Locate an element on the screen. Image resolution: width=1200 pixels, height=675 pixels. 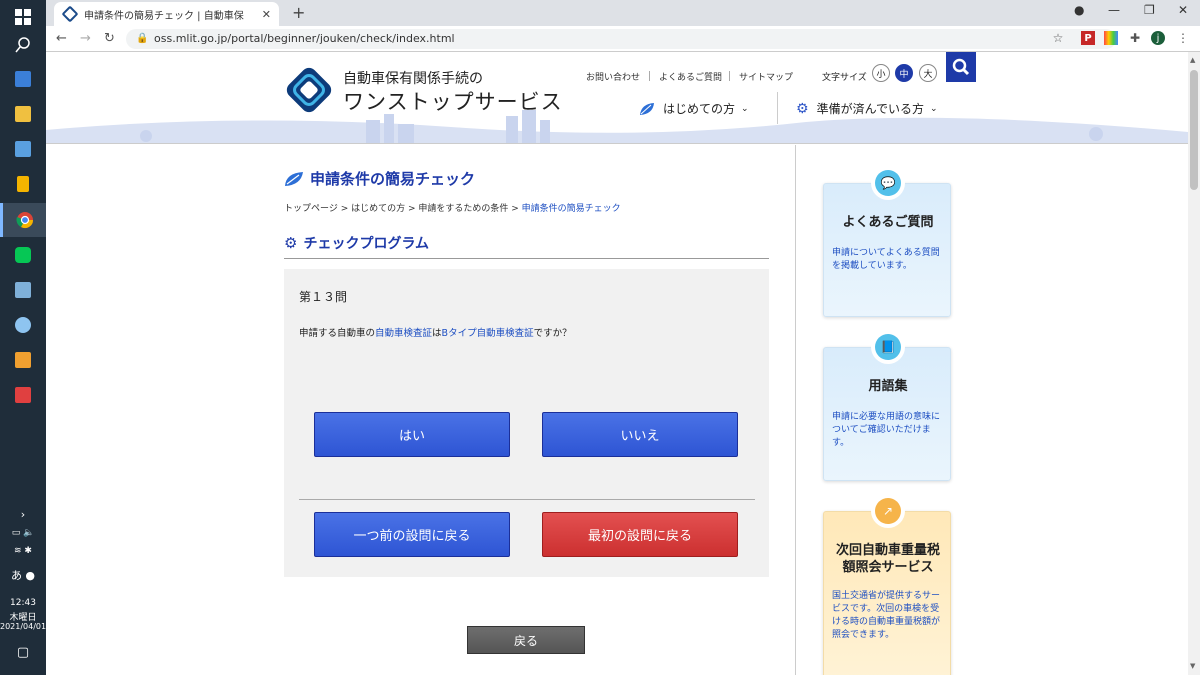
faq-card: 💬 よくあるご質問 申請についてよくある質問を掲載しています。 is located at coordinates (887, 241).